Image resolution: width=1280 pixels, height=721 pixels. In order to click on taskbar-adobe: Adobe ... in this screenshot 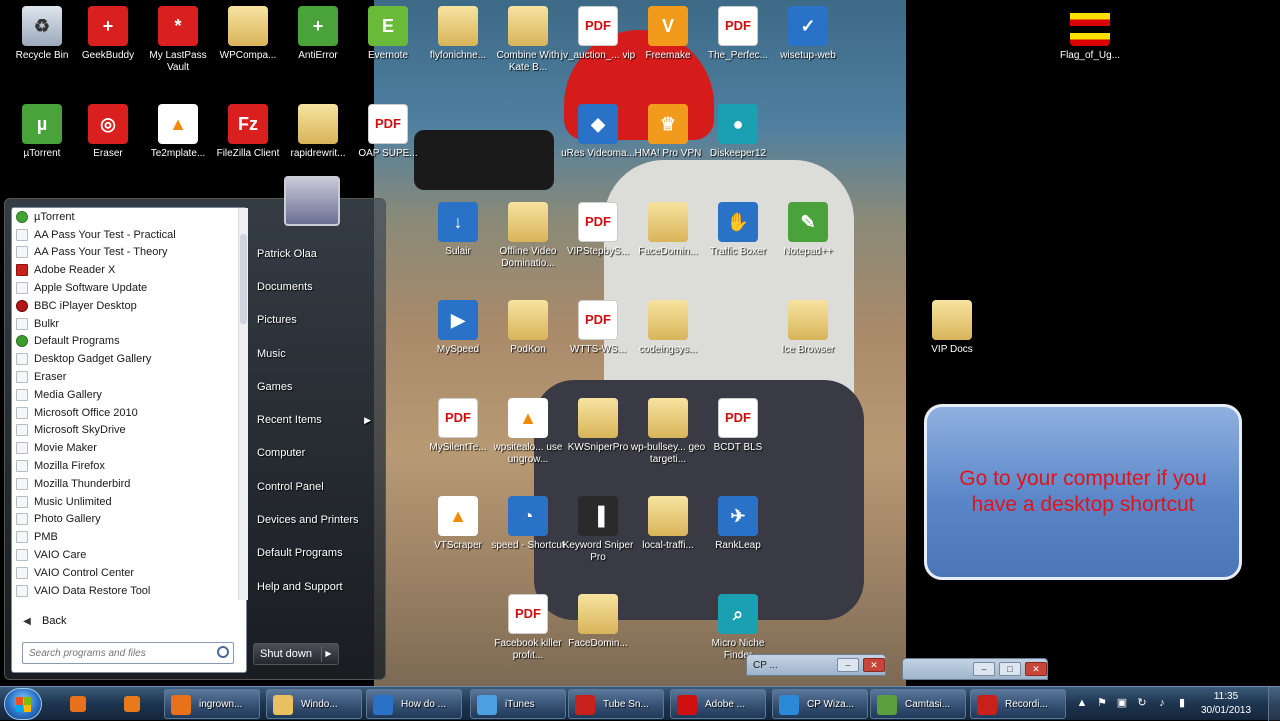, I will do `click(718, 704)`.